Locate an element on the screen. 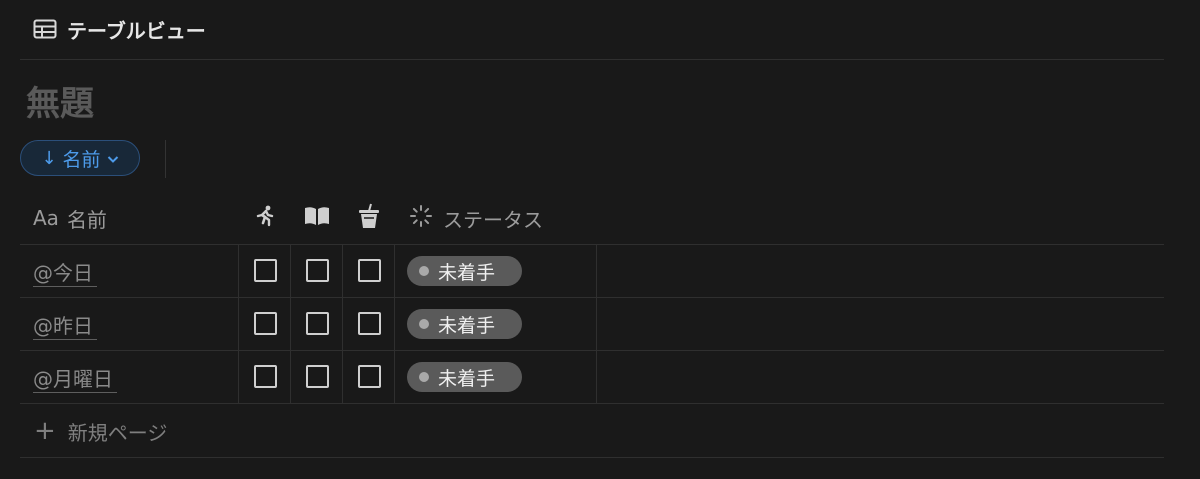 This screenshot has height=479, width=1200. column-header-name: Aa 名前 is located at coordinates (70, 218).